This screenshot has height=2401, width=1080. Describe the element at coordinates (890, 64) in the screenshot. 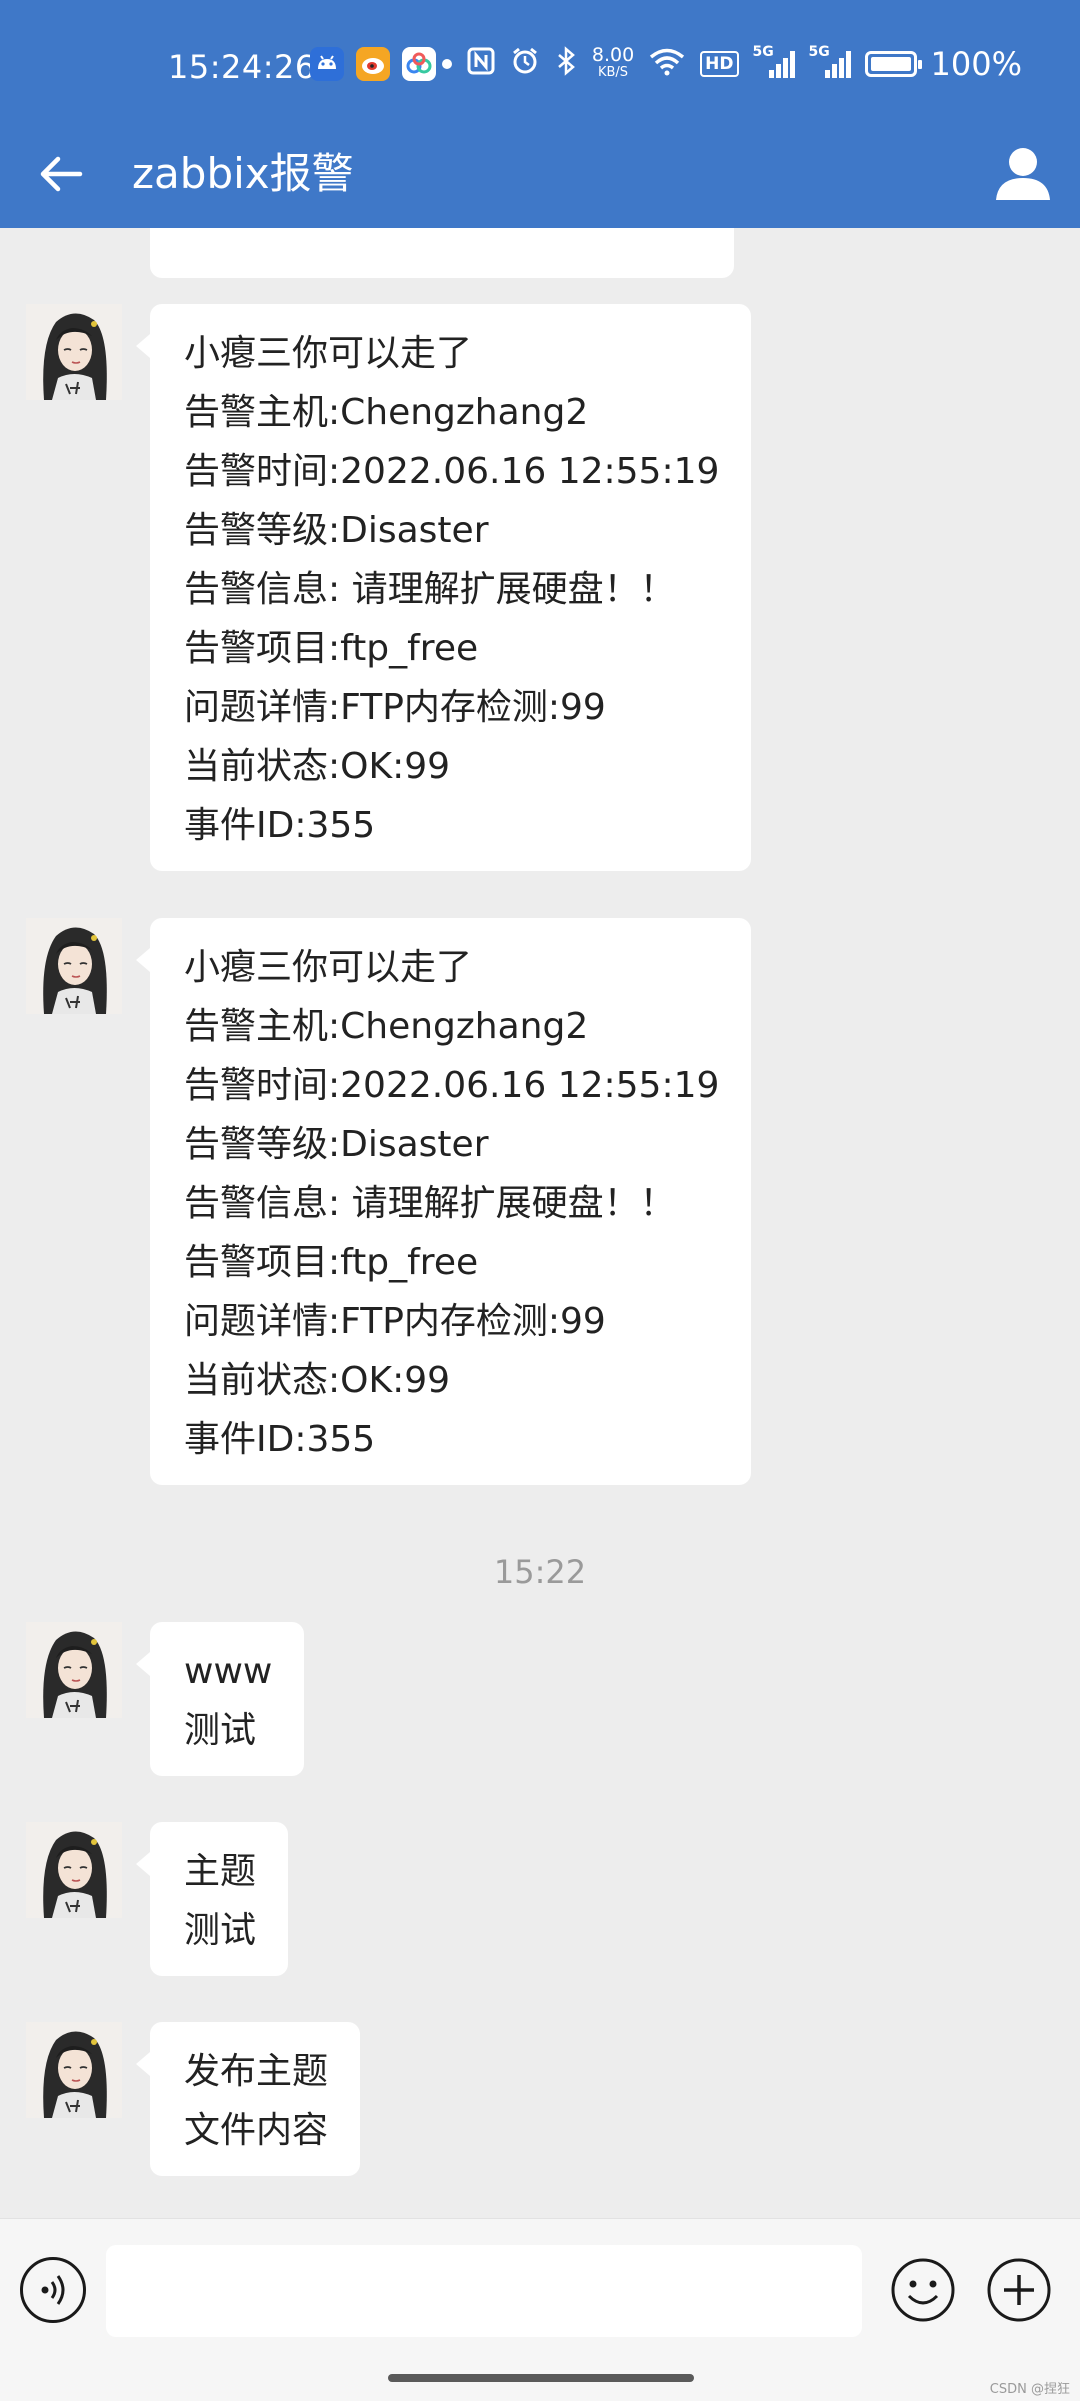

I see `battery-fill` at that location.